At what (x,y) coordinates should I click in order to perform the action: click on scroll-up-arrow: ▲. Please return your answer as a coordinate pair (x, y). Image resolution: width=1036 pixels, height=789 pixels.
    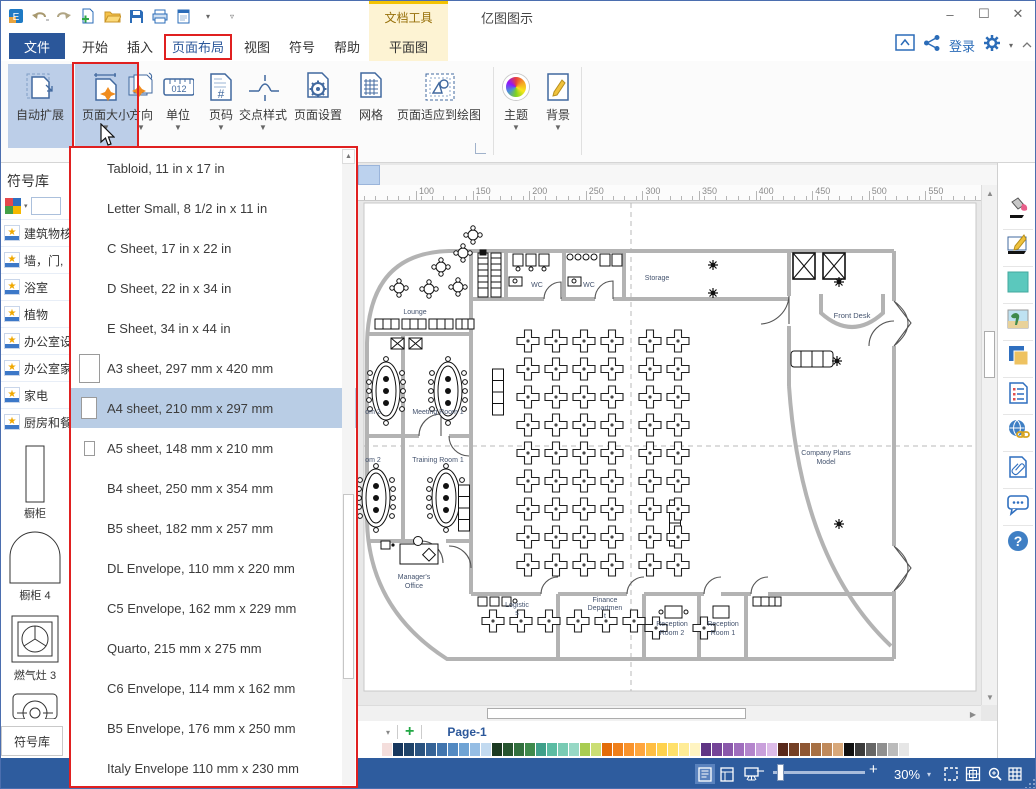
    Looking at the image, I should click on (990, 193).